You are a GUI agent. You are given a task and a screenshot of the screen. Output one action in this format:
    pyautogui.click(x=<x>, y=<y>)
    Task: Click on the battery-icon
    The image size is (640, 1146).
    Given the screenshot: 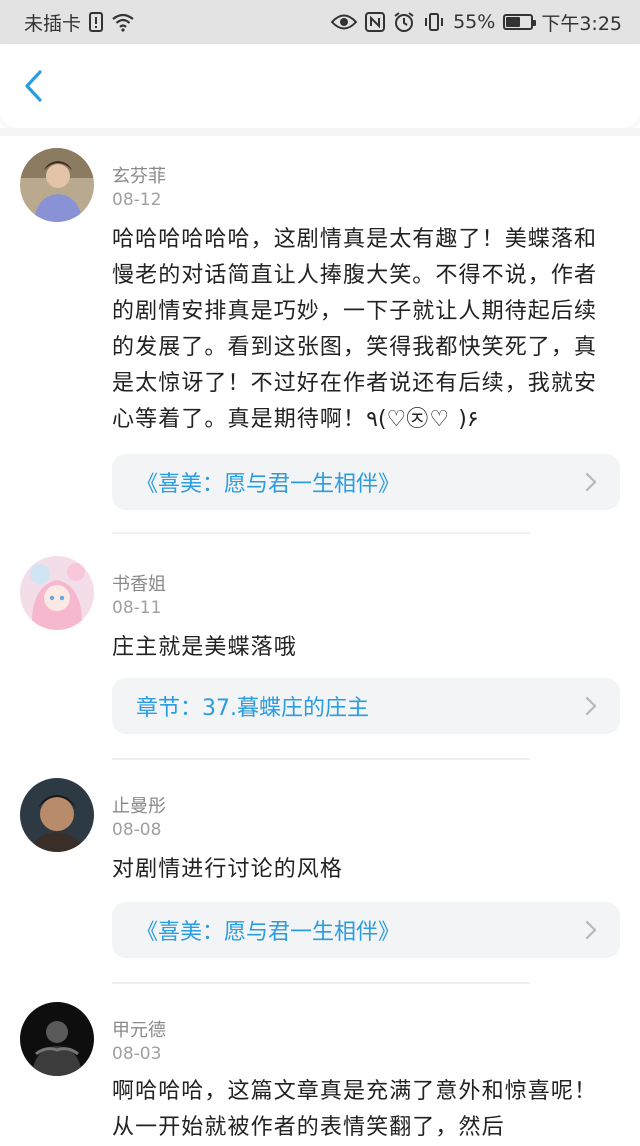 What is the action you would take?
    pyautogui.click(x=520, y=22)
    